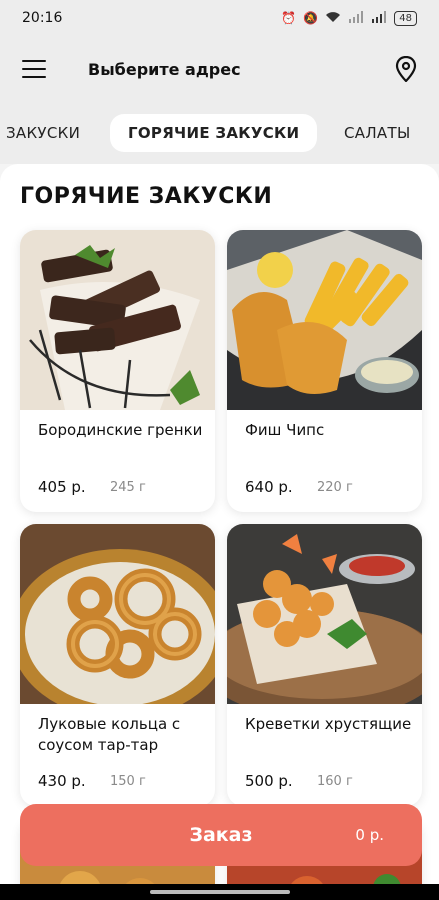  Describe the element at coordinates (335, 487) in the screenshot. I see `product-weight: 220 г` at that location.